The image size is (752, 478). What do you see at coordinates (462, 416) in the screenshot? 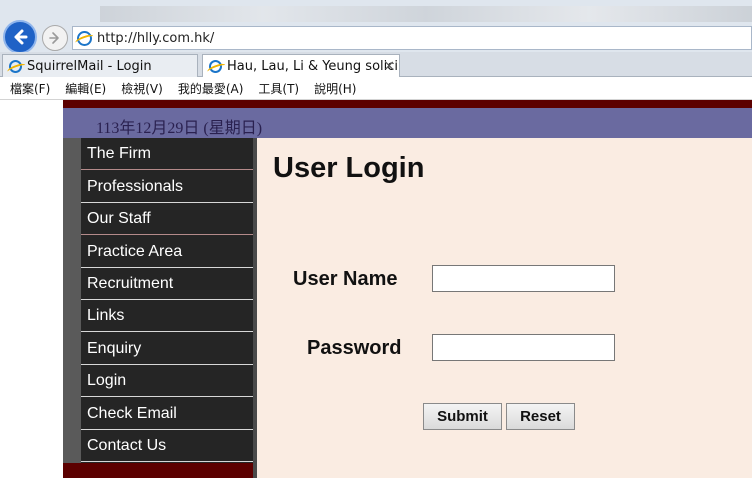
I see `submit-button: Submit` at bounding box center [462, 416].